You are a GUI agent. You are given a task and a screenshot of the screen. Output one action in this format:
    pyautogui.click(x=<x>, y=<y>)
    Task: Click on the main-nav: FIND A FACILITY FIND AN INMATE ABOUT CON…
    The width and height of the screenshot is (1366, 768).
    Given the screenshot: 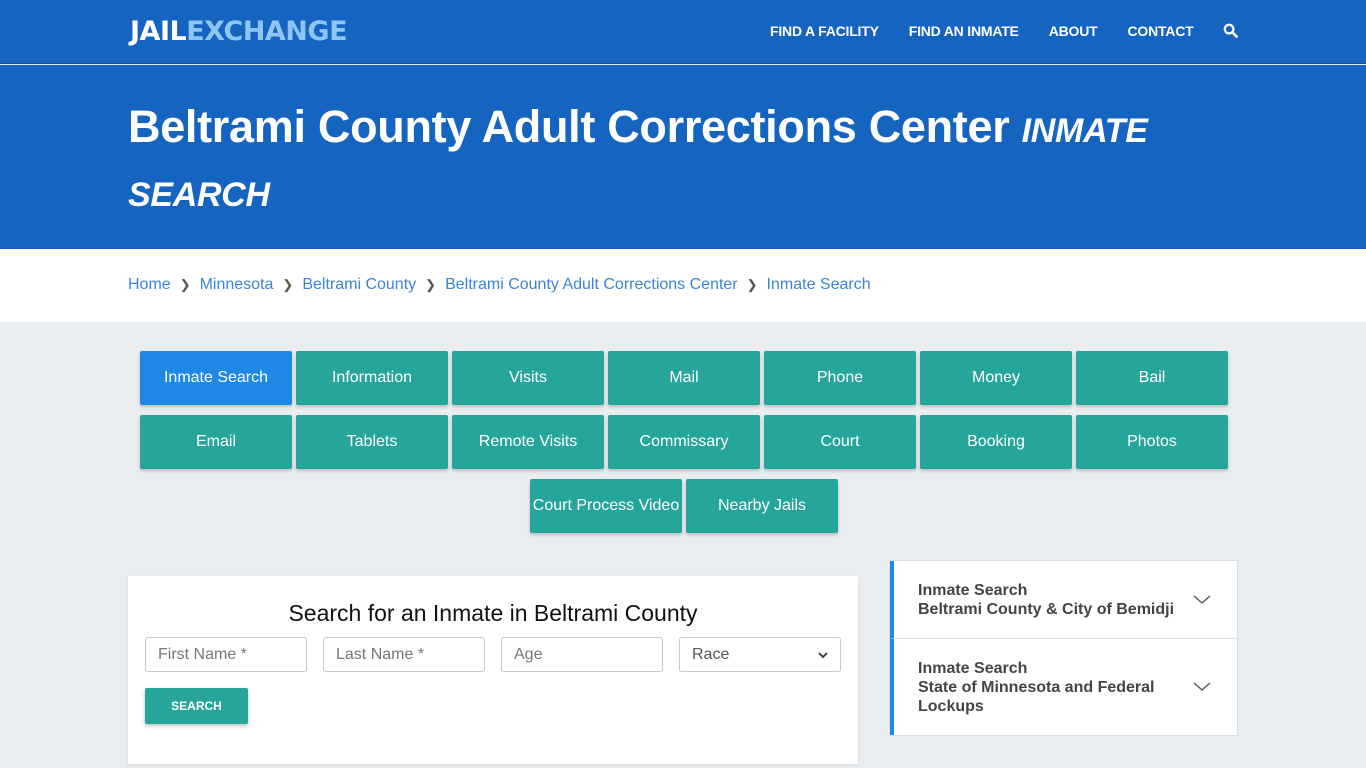 What is the action you would take?
    pyautogui.click(x=1004, y=31)
    